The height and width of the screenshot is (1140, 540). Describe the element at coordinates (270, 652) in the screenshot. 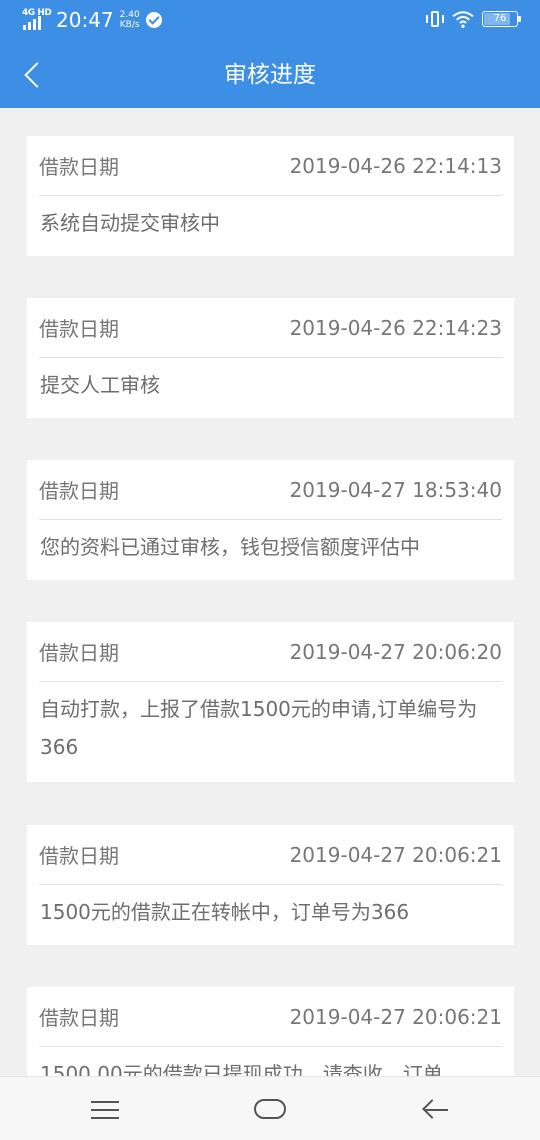

I see `card-header-row: 借款日期 2019-04-27 20:06:20` at that location.